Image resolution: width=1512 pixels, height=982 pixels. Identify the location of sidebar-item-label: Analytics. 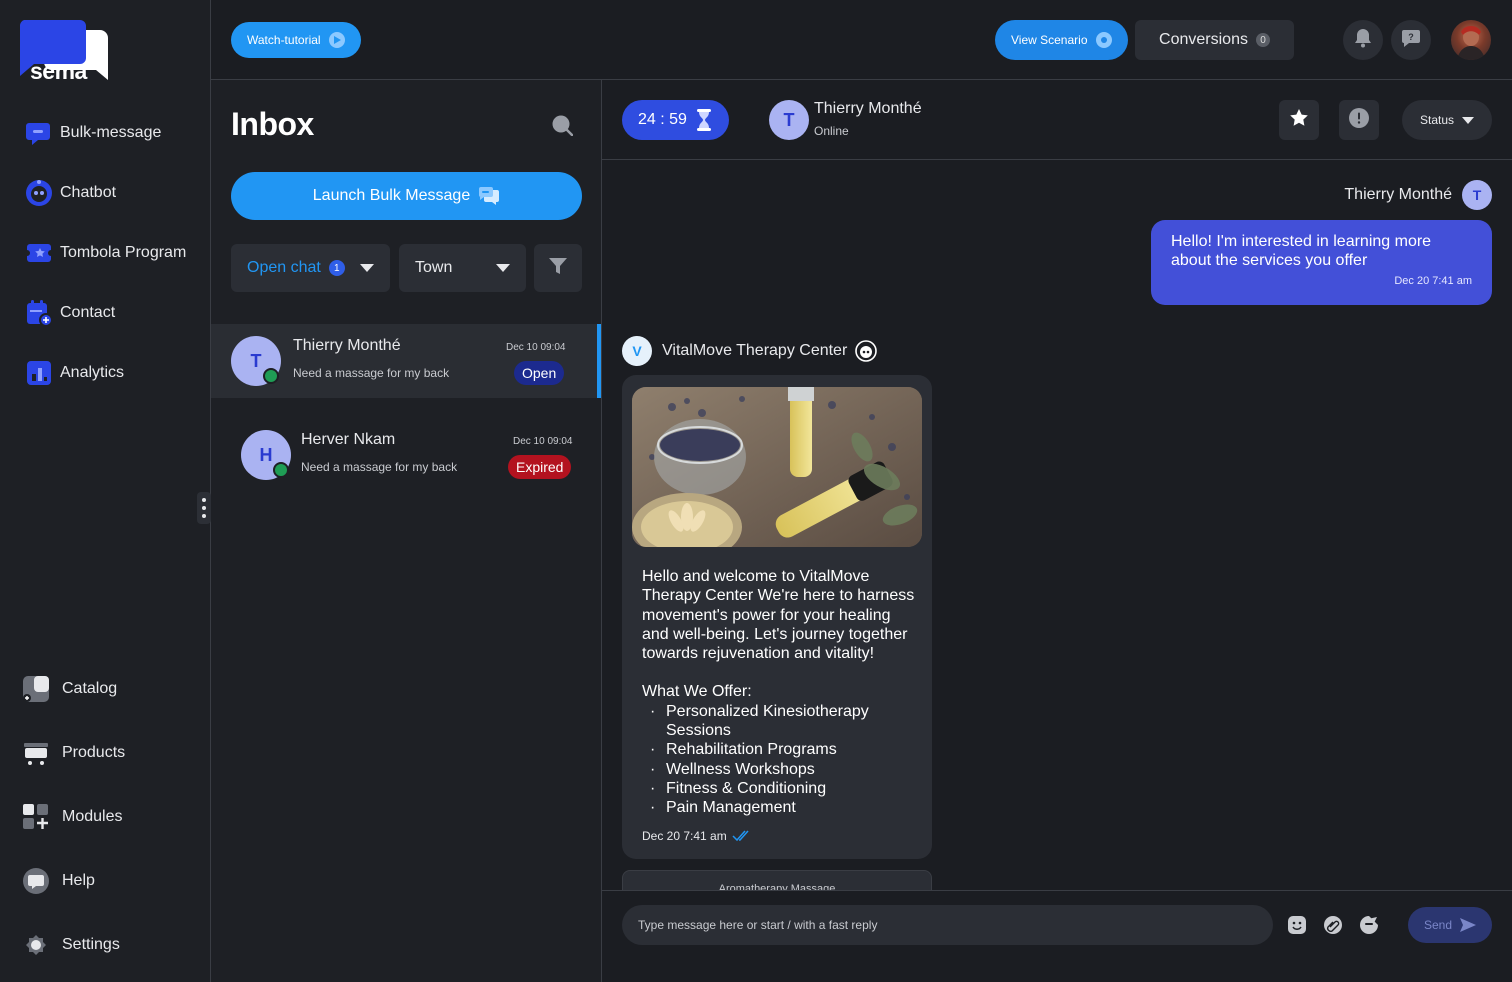
(92, 372).